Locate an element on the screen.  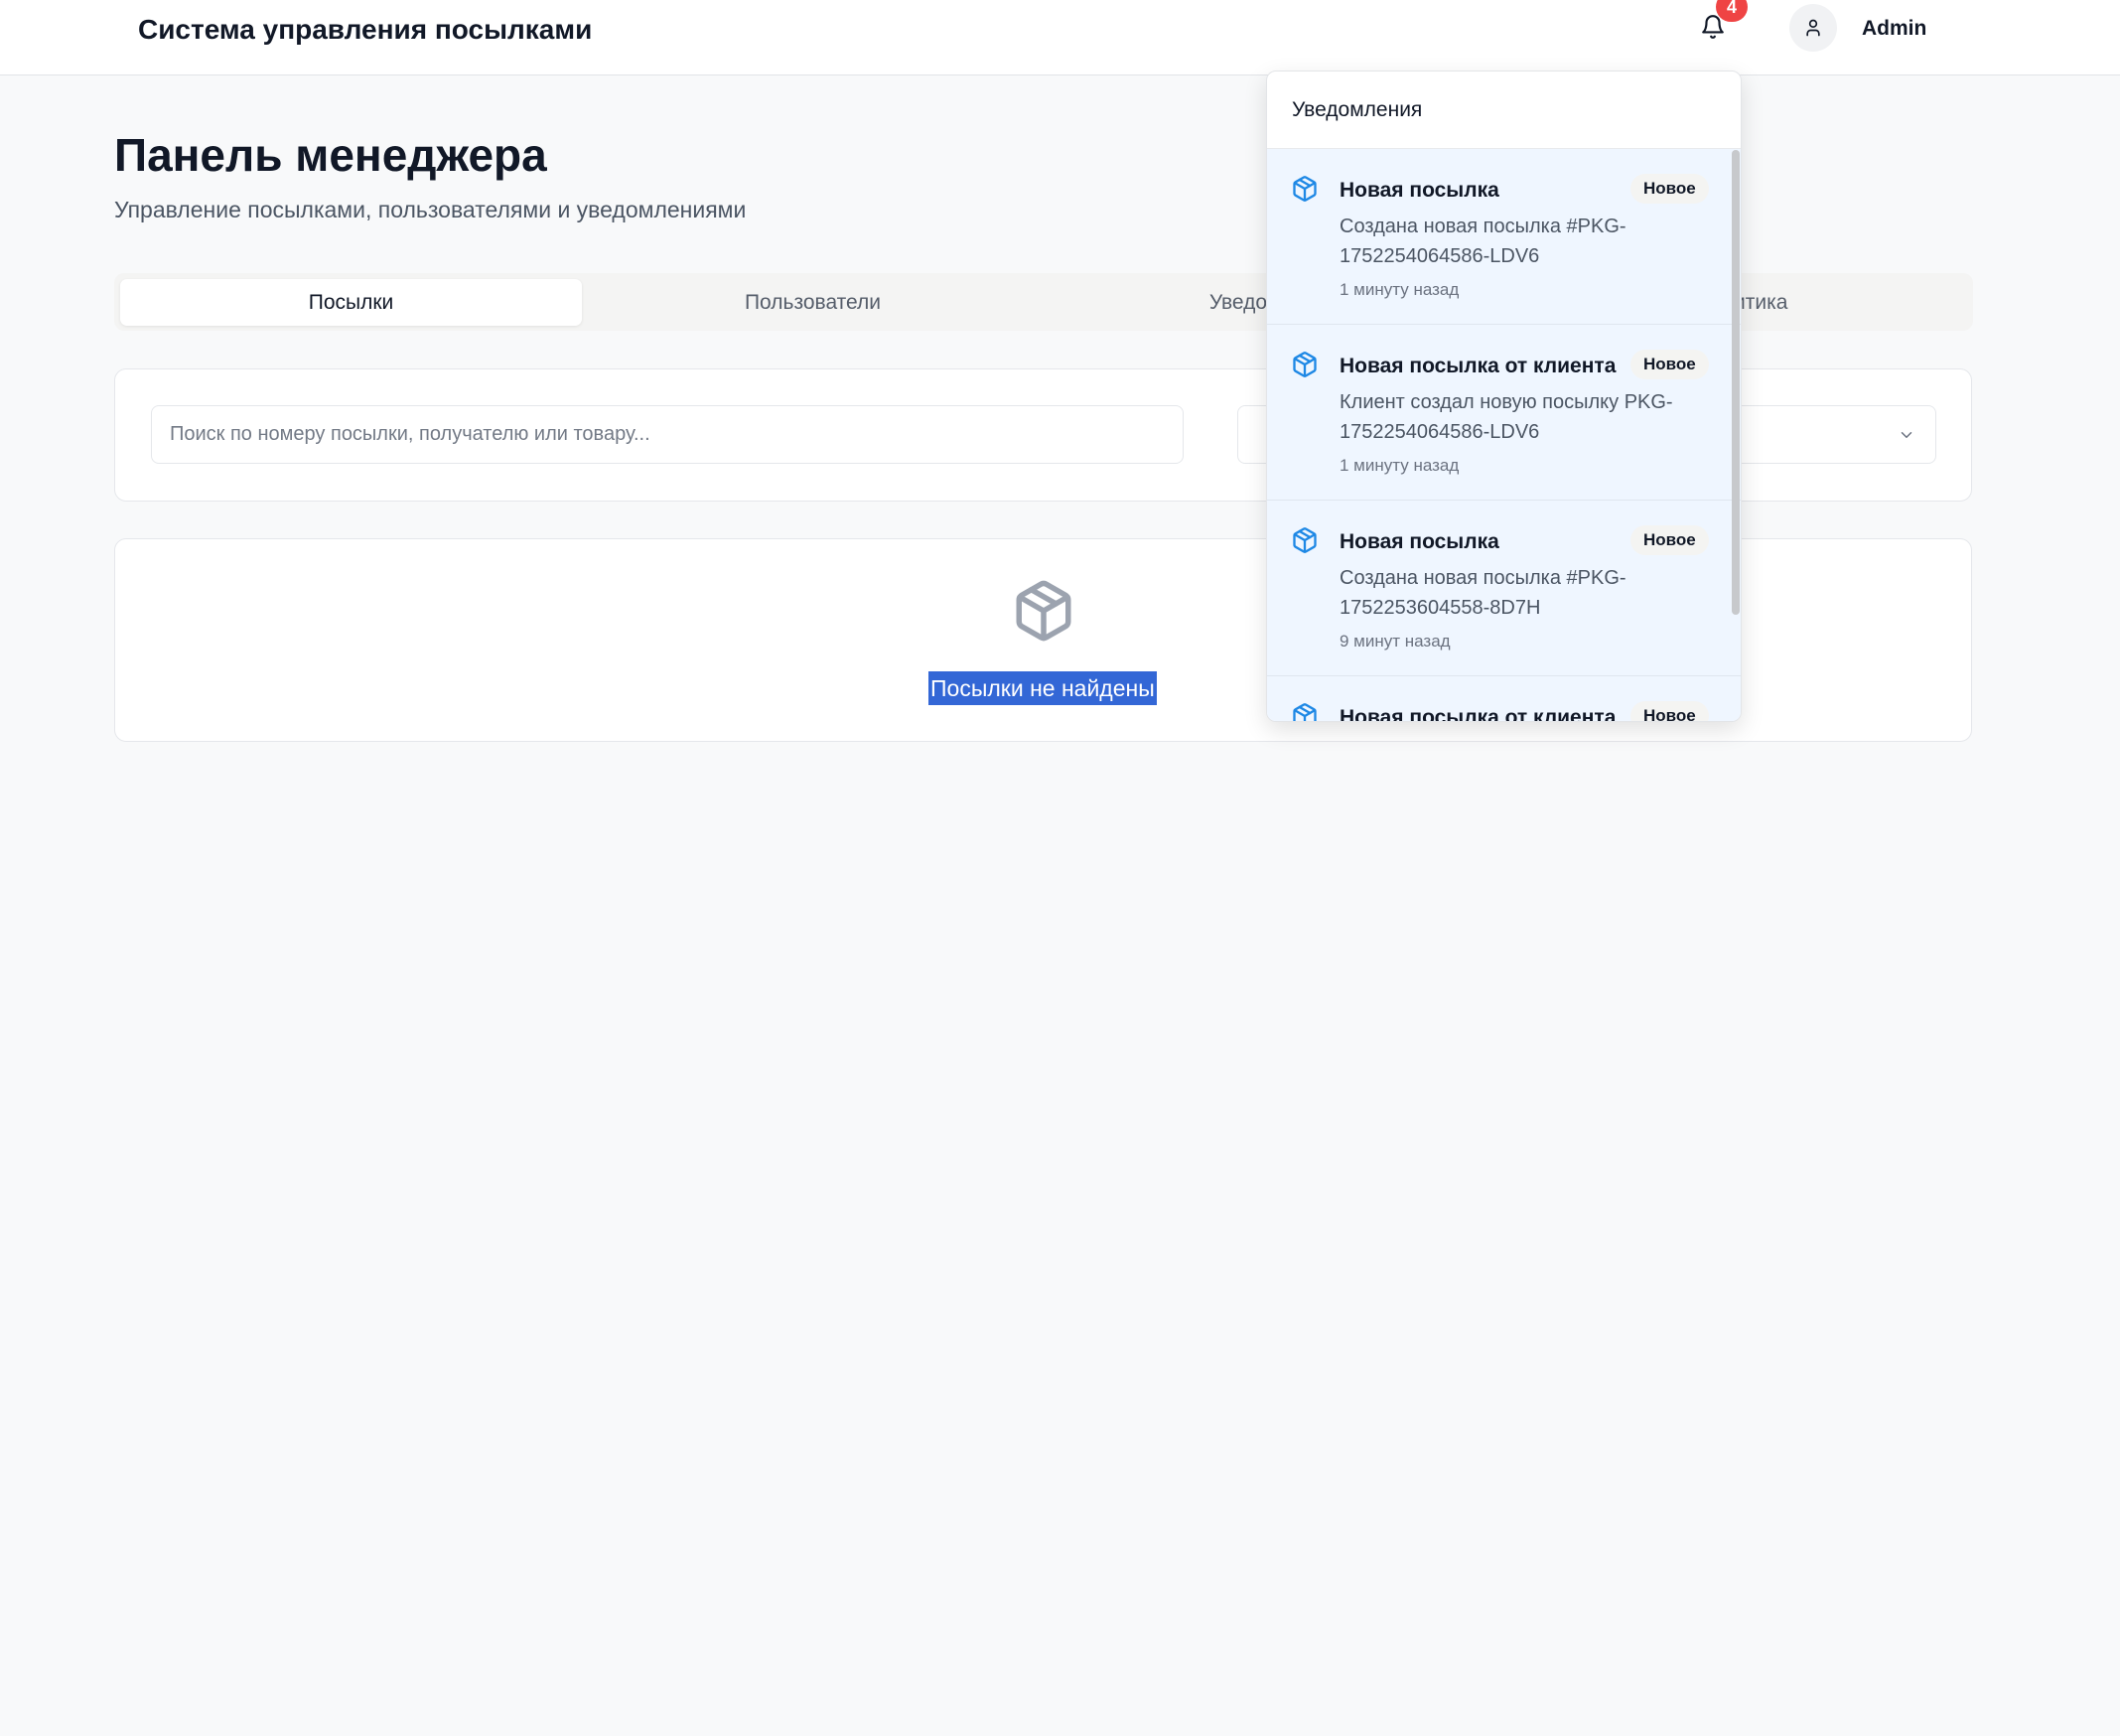
notifications-title: Уведомления is located at coordinates (1504, 110).